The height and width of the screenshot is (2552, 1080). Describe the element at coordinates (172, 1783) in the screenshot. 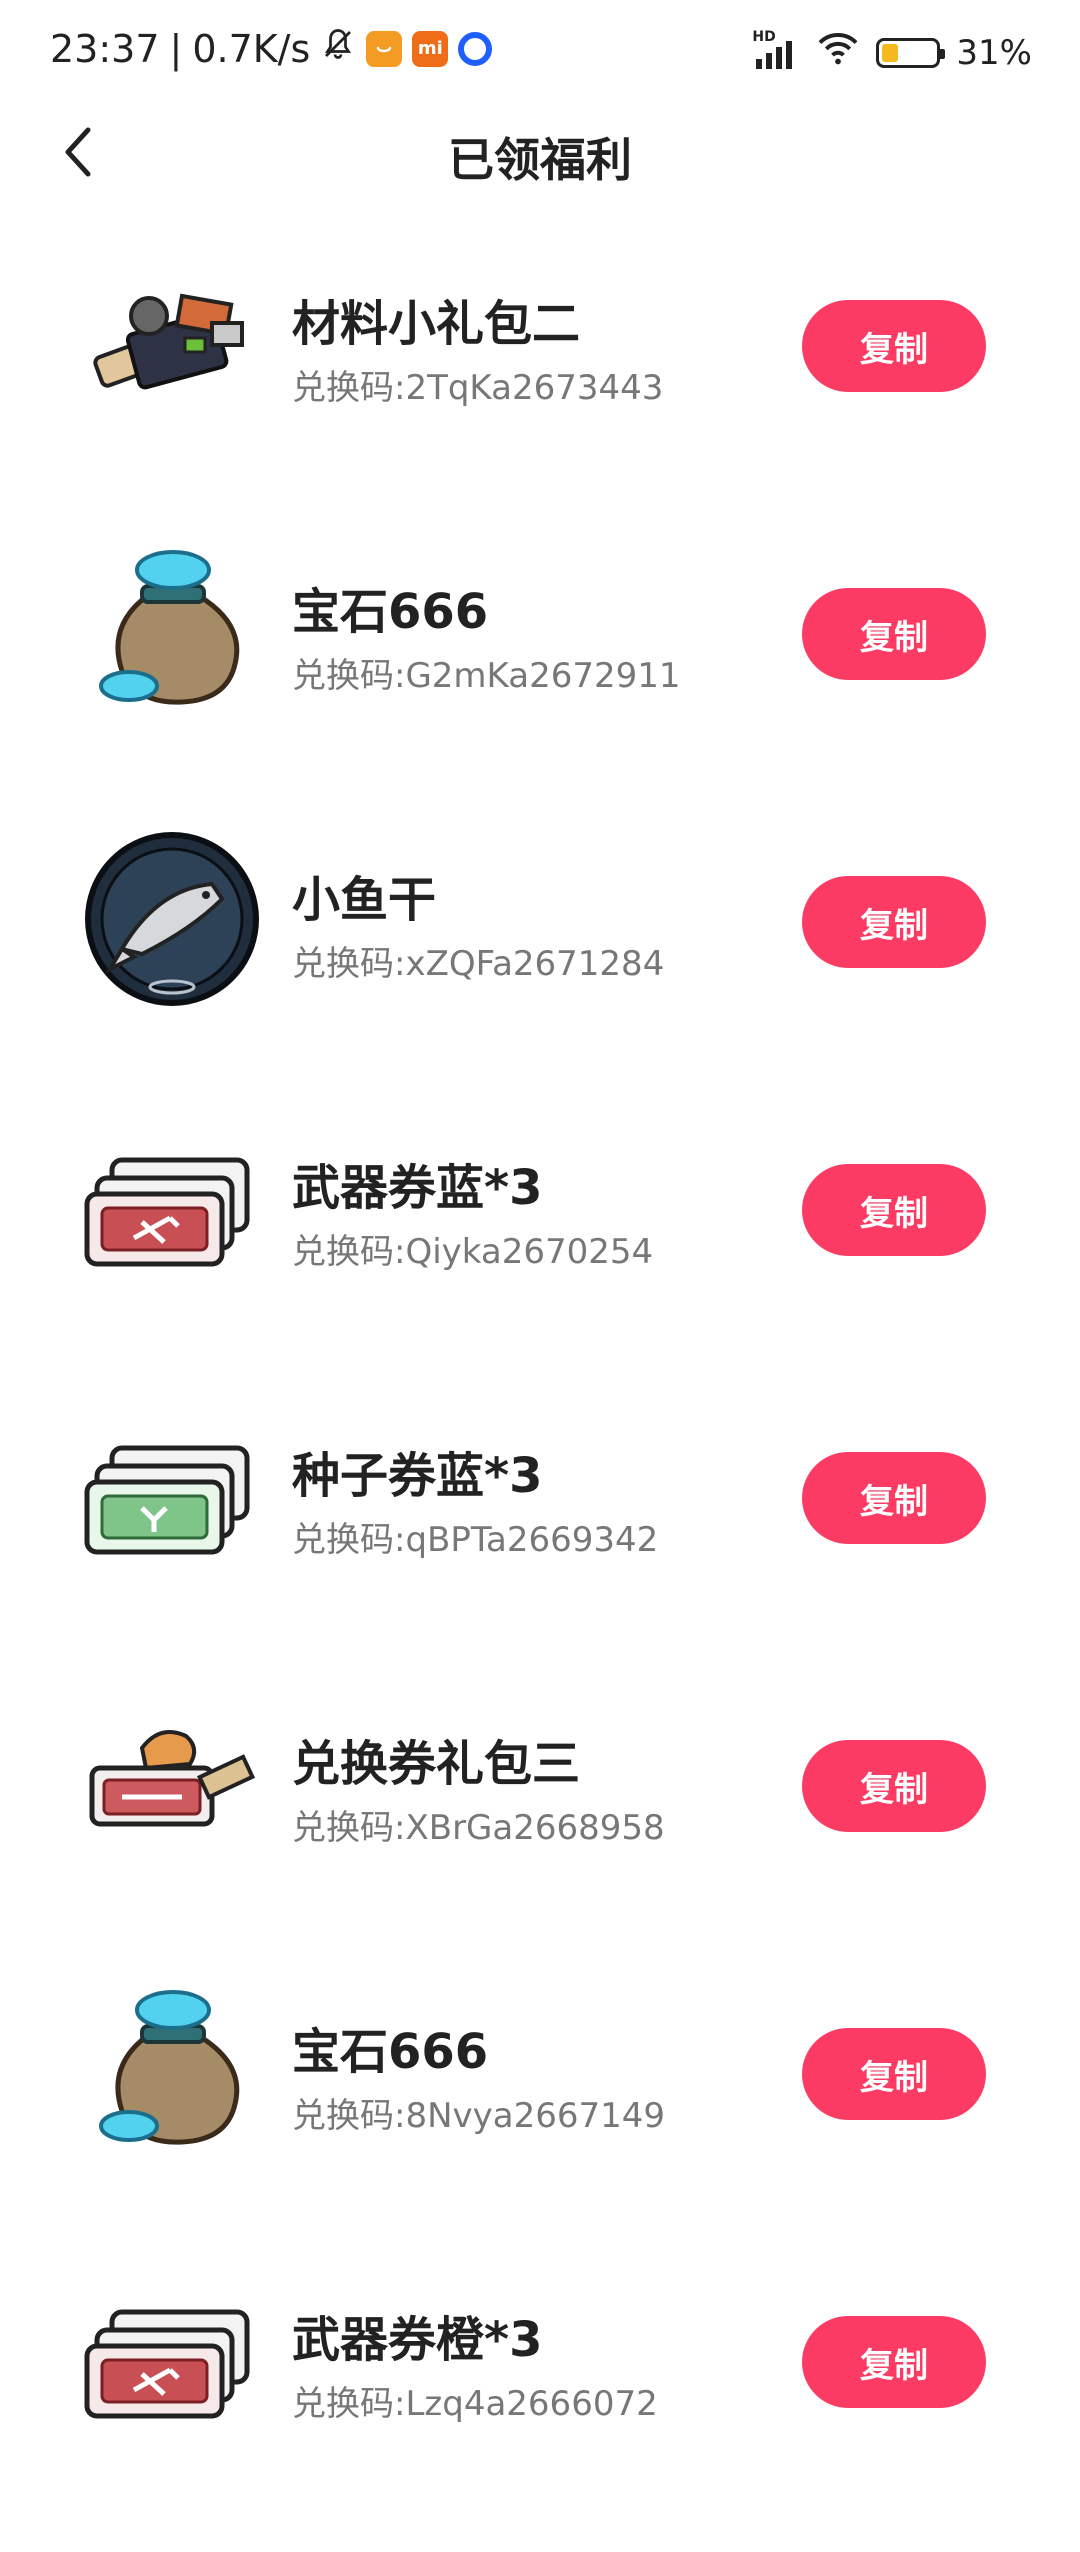

I see `voucher-pack-icon` at that location.